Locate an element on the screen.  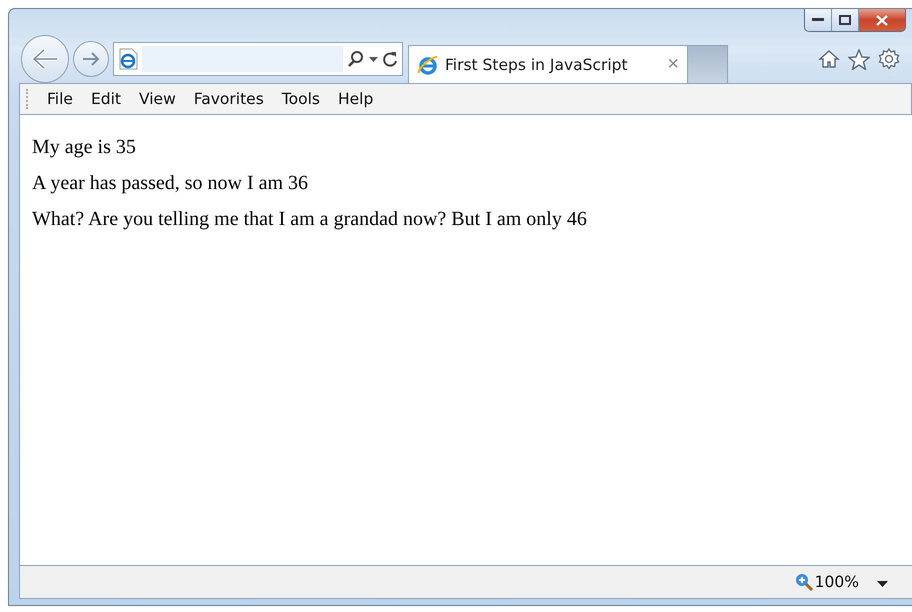
home-icon is located at coordinates (829, 59).